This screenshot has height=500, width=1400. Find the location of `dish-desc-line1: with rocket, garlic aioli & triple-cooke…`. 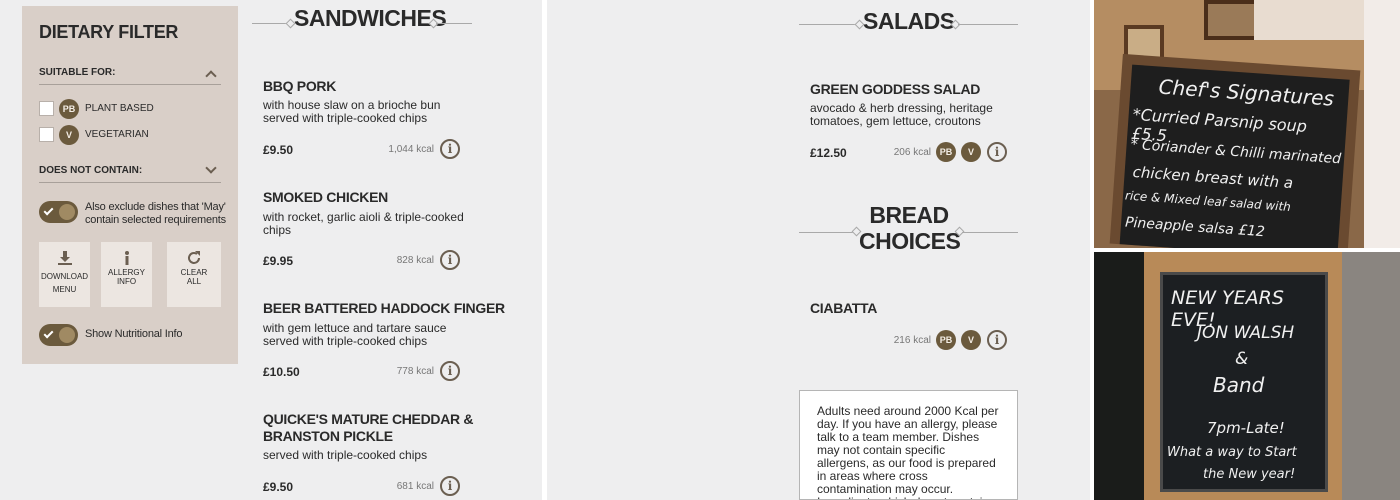

dish-desc-line1: with rocket, garlic aioli & triple-cooke… is located at coordinates (363, 217).